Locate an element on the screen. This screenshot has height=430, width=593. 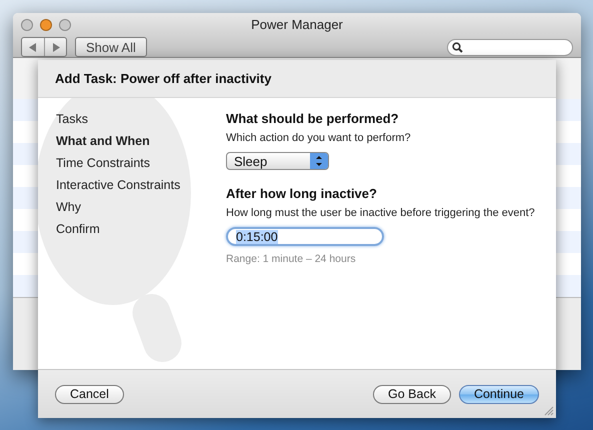
sheet-title: Add Task: Power off after inactivity is located at coordinates (163, 78).